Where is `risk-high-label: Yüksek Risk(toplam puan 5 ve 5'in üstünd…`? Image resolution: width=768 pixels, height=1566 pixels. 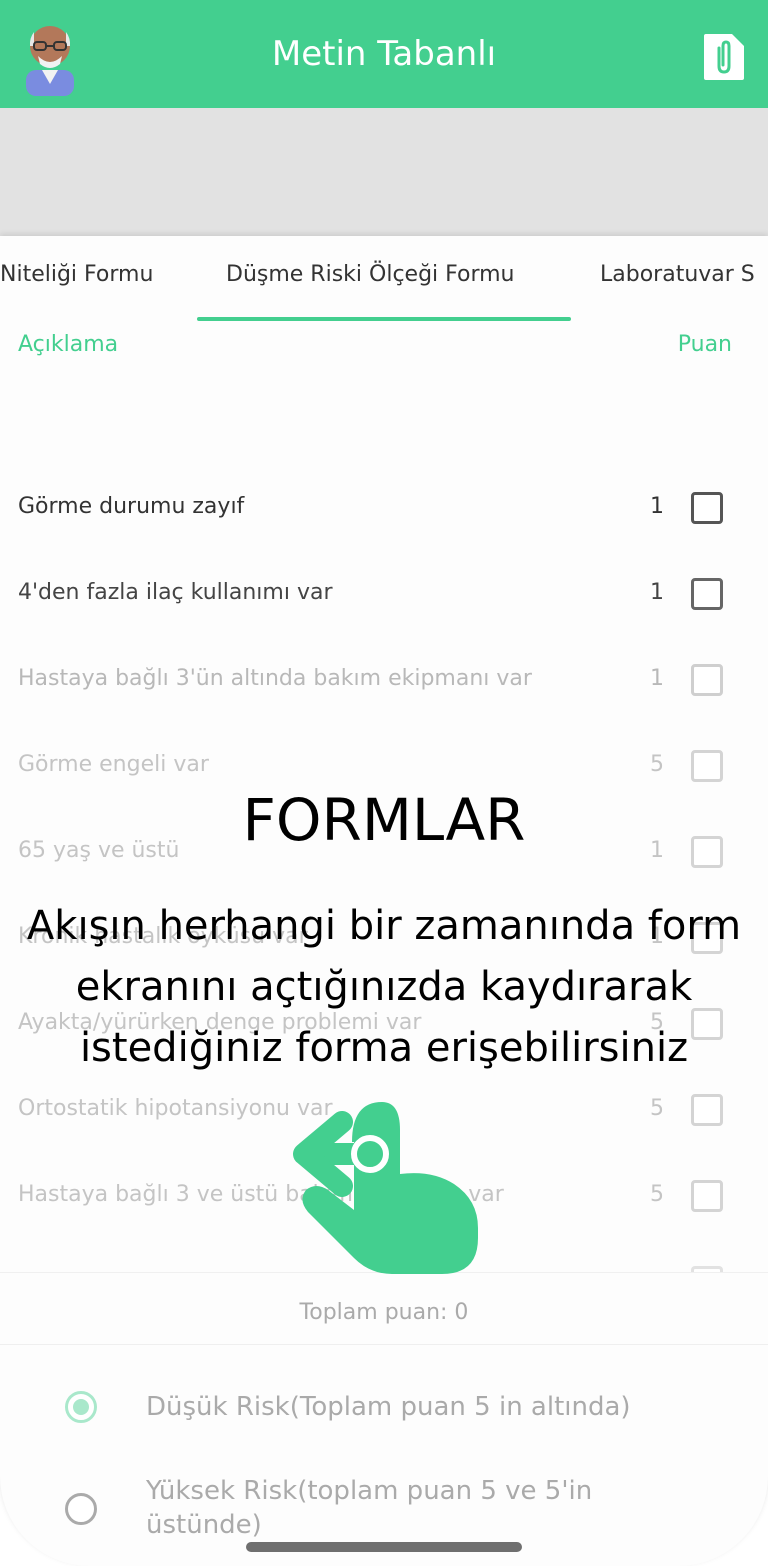 risk-high-label: Yüksek Risk(toplam puan 5 ve 5'in üstünd… is located at coordinates (369, 1508).